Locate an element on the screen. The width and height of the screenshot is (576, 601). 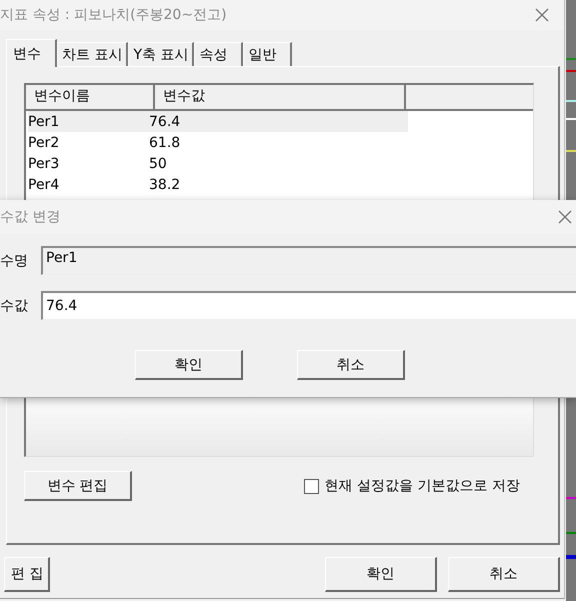
list-row: Per1 76.4 is located at coordinates (218, 121).